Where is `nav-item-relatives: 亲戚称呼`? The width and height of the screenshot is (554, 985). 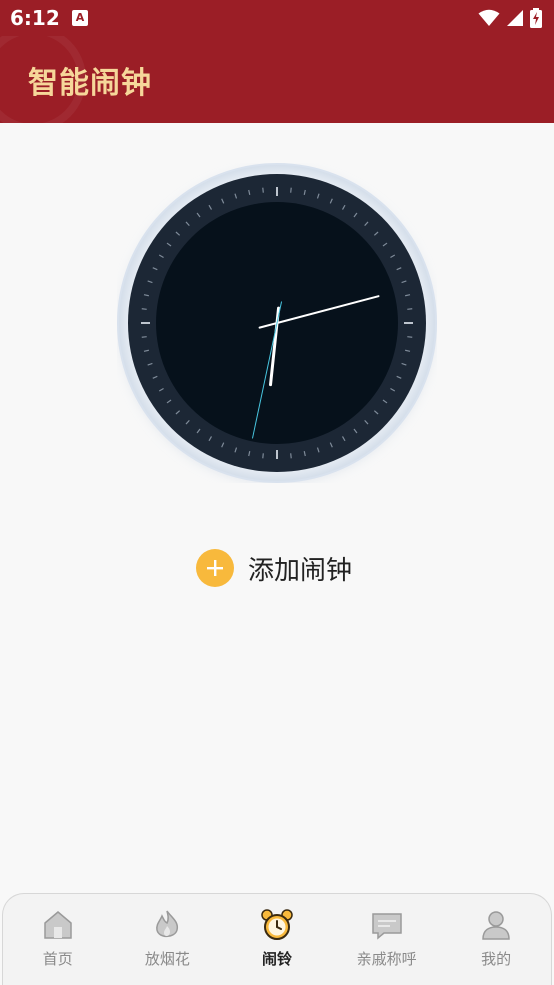
nav-item-relatives: 亲戚称呼 is located at coordinates (387, 939).